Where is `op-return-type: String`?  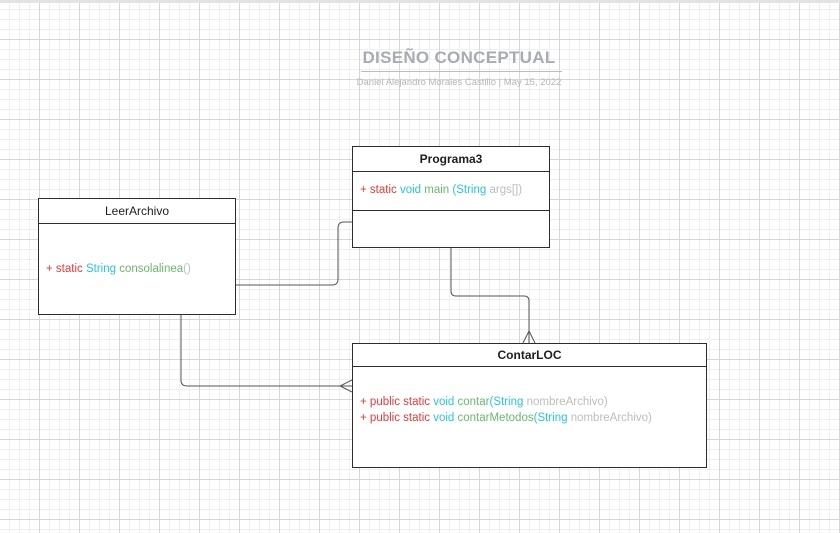 op-return-type: String is located at coordinates (102, 269).